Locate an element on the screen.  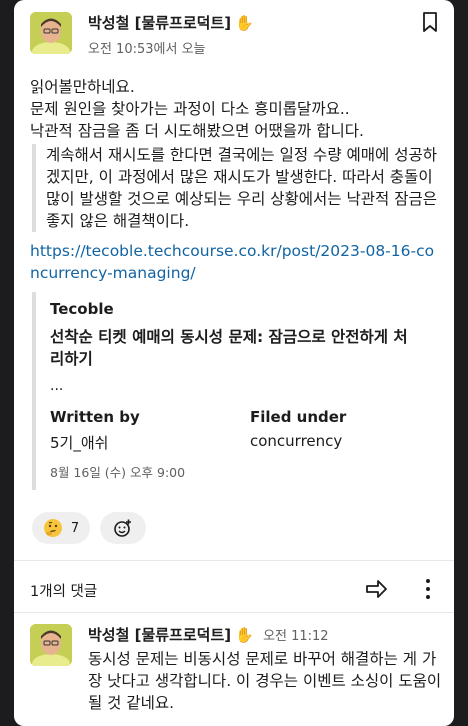
add-emoji-icon is located at coordinates (122, 528).